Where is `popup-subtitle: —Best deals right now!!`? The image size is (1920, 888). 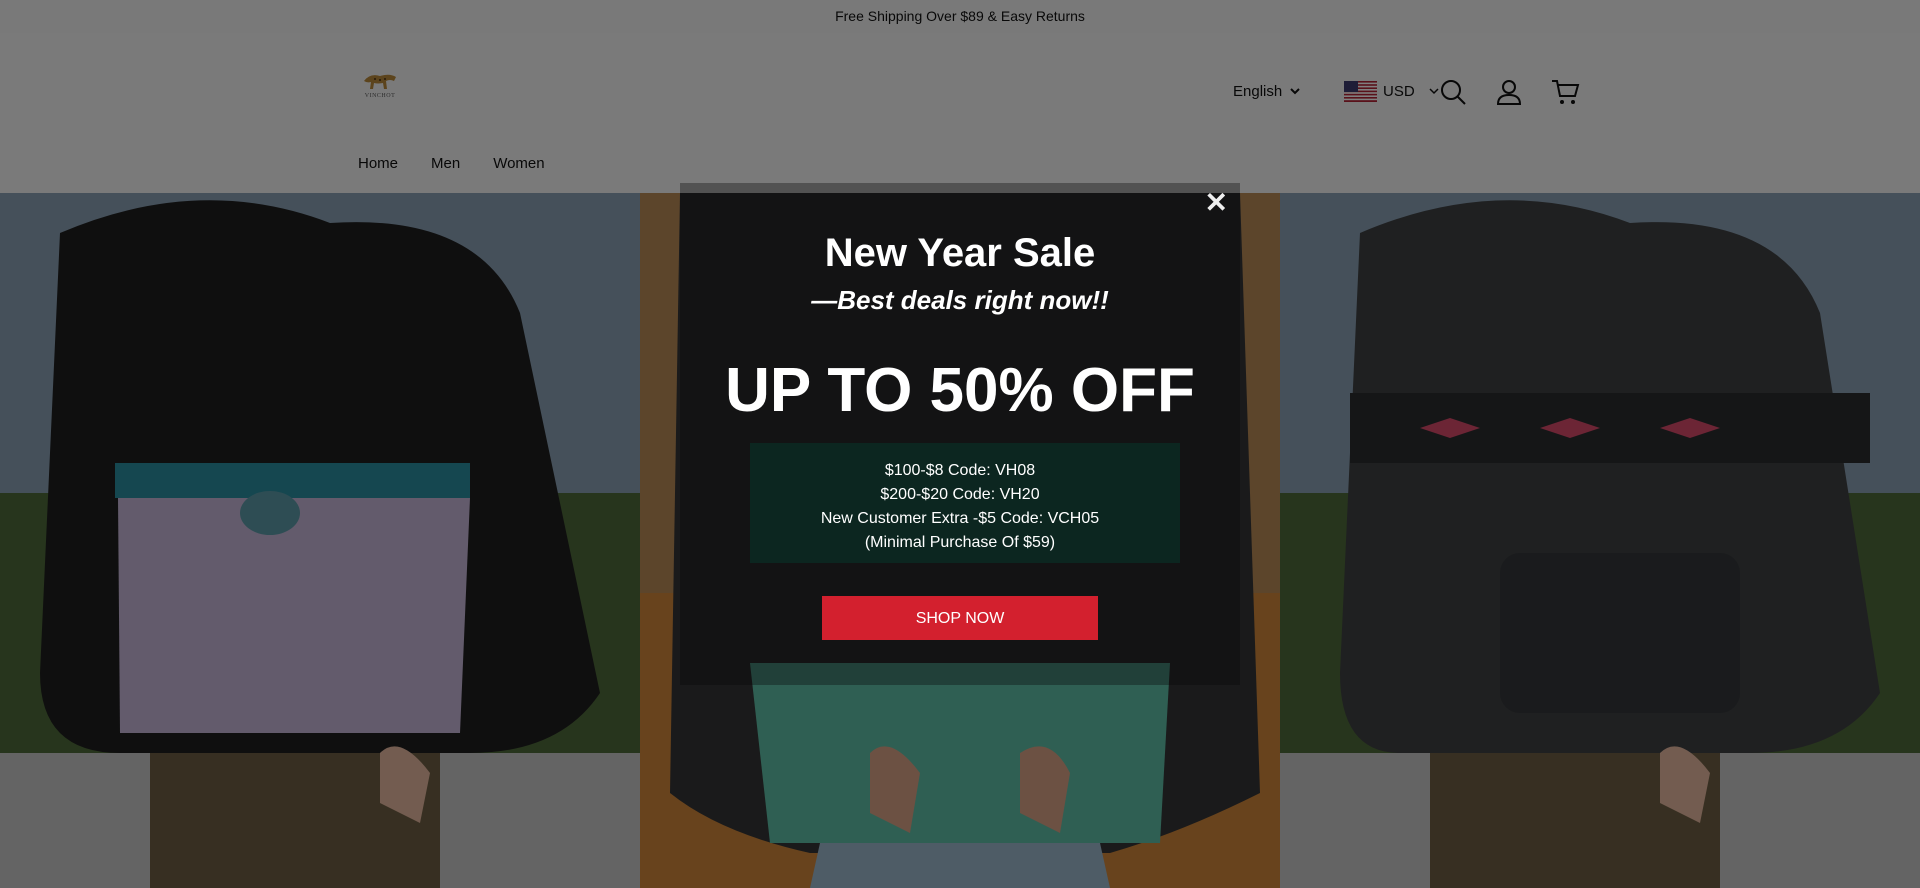 popup-subtitle: —Best deals right now!! is located at coordinates (960, 300).